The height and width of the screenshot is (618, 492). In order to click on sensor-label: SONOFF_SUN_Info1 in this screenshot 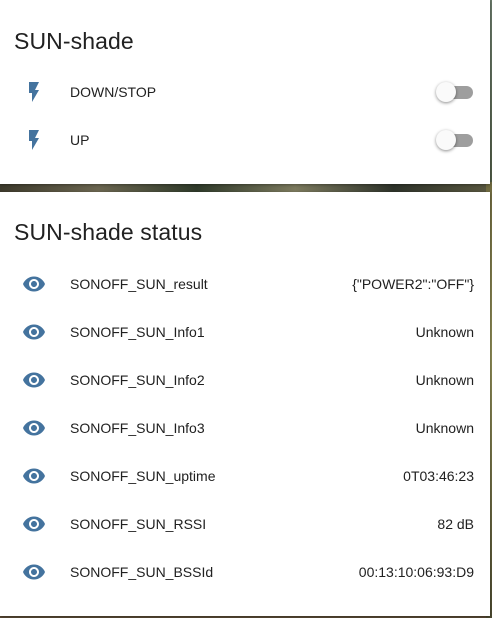, I will do `click(137, 332)`.